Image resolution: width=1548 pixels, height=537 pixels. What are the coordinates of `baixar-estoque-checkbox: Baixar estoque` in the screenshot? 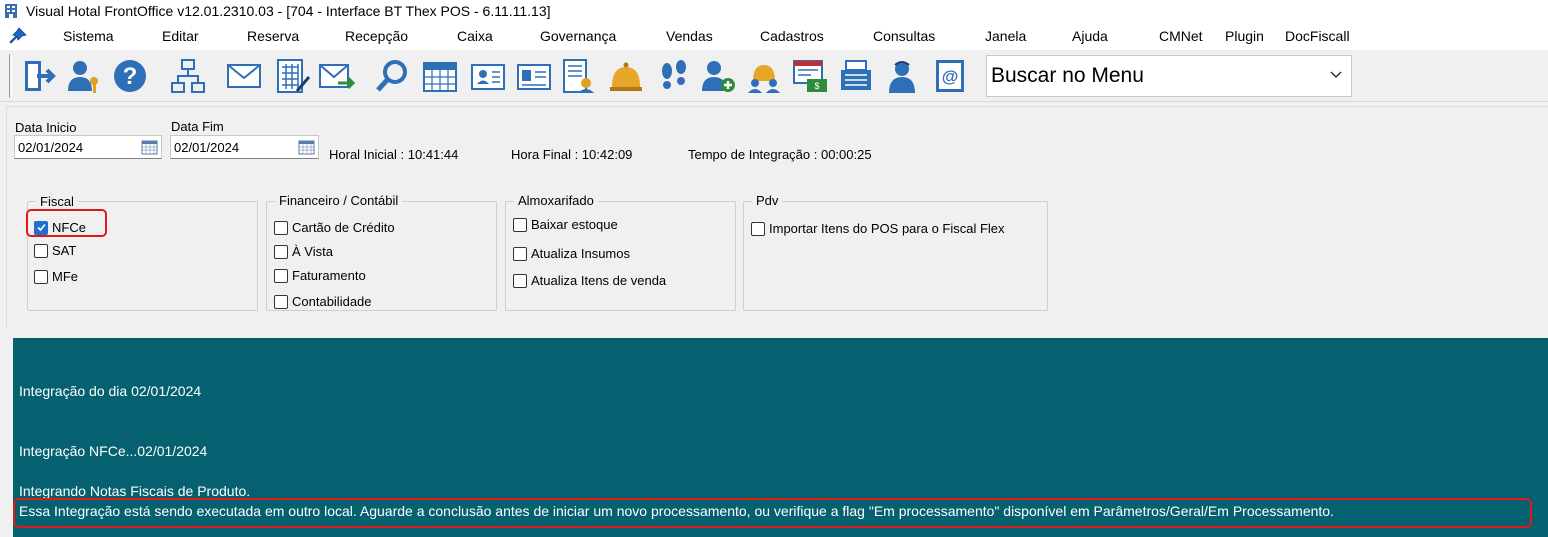 It's located at (565, 224).